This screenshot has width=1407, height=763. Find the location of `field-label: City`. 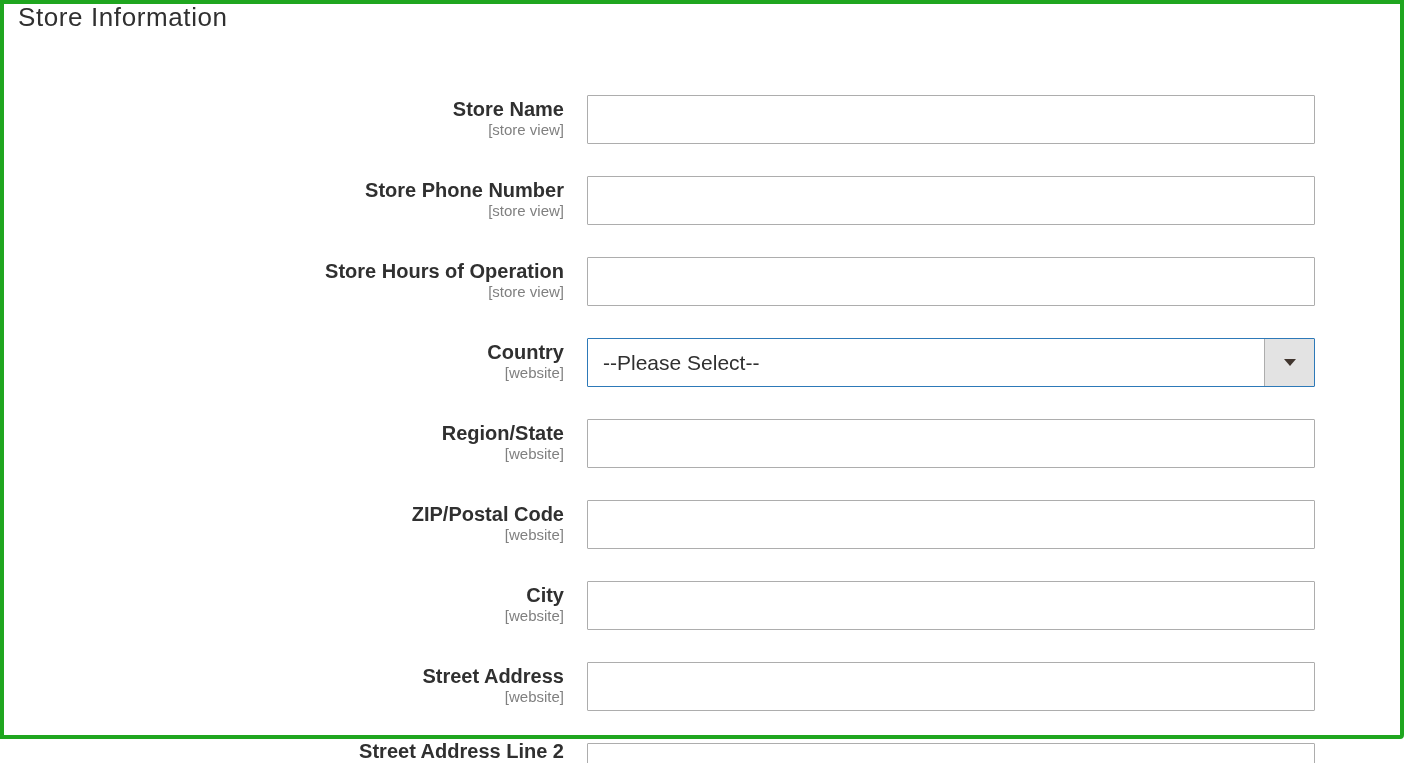

field-label: City is located at coordinates (545, 595).